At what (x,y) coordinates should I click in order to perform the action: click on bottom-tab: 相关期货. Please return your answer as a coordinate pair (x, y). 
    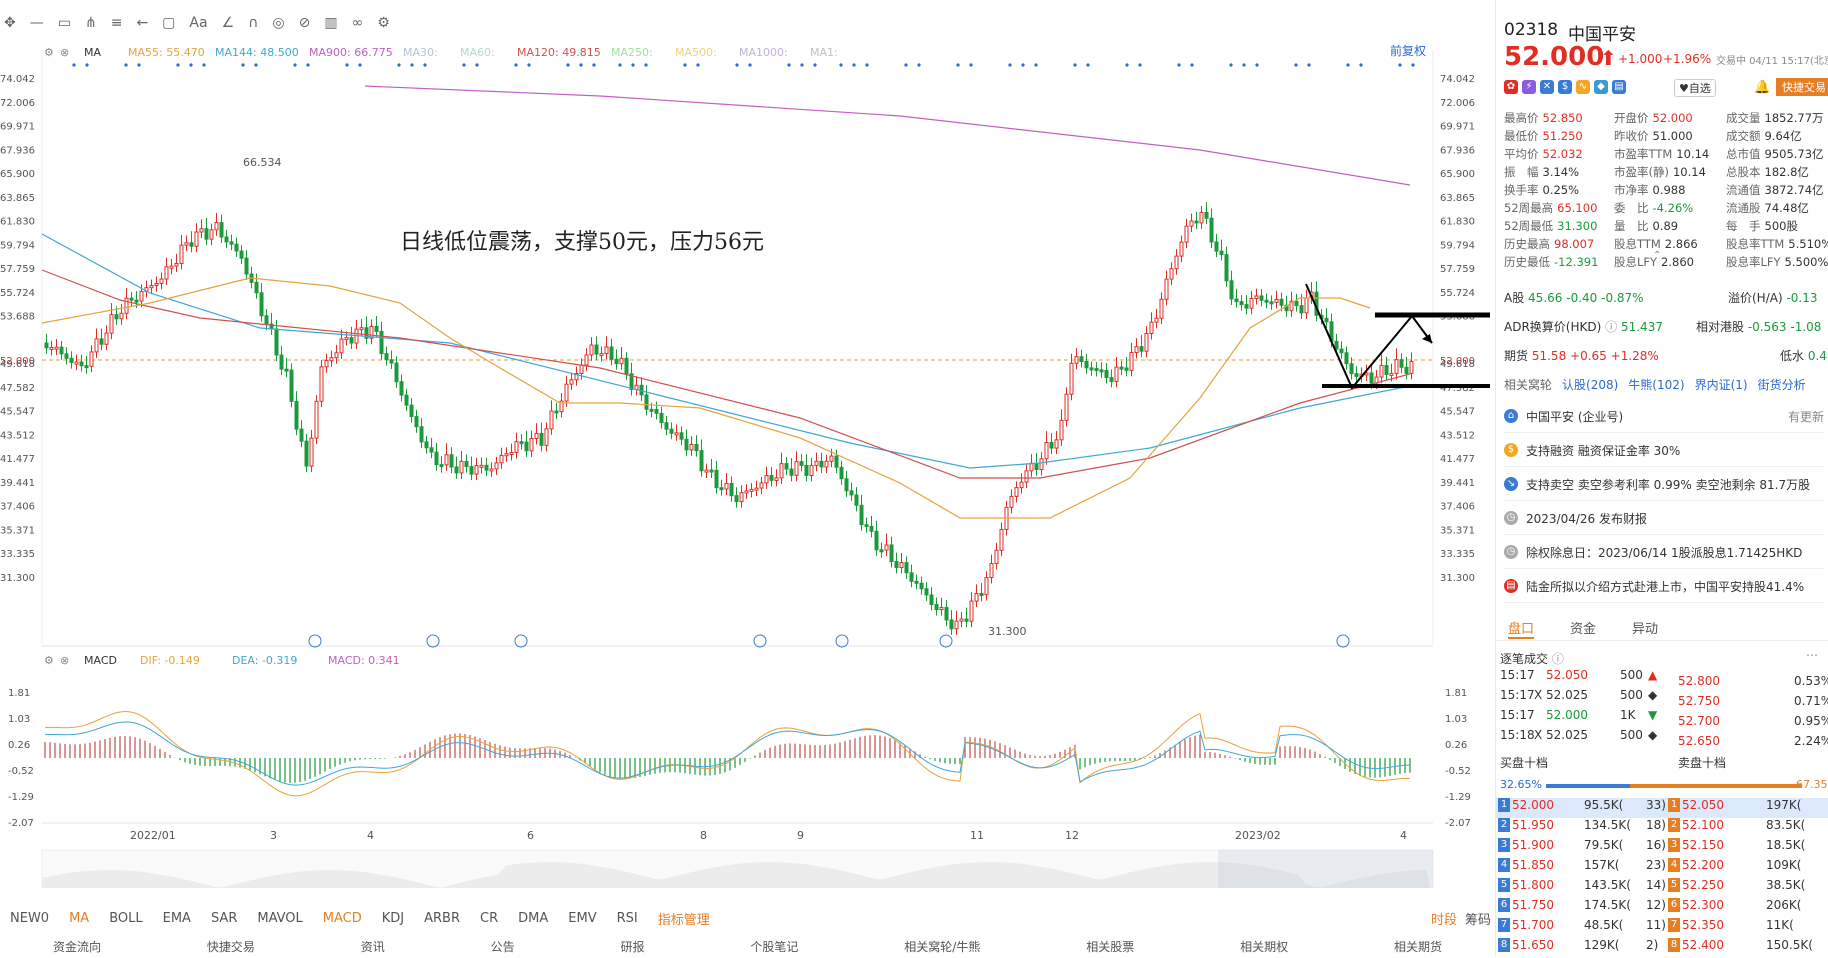
    Looking at the image, I should click on (1418, 947).